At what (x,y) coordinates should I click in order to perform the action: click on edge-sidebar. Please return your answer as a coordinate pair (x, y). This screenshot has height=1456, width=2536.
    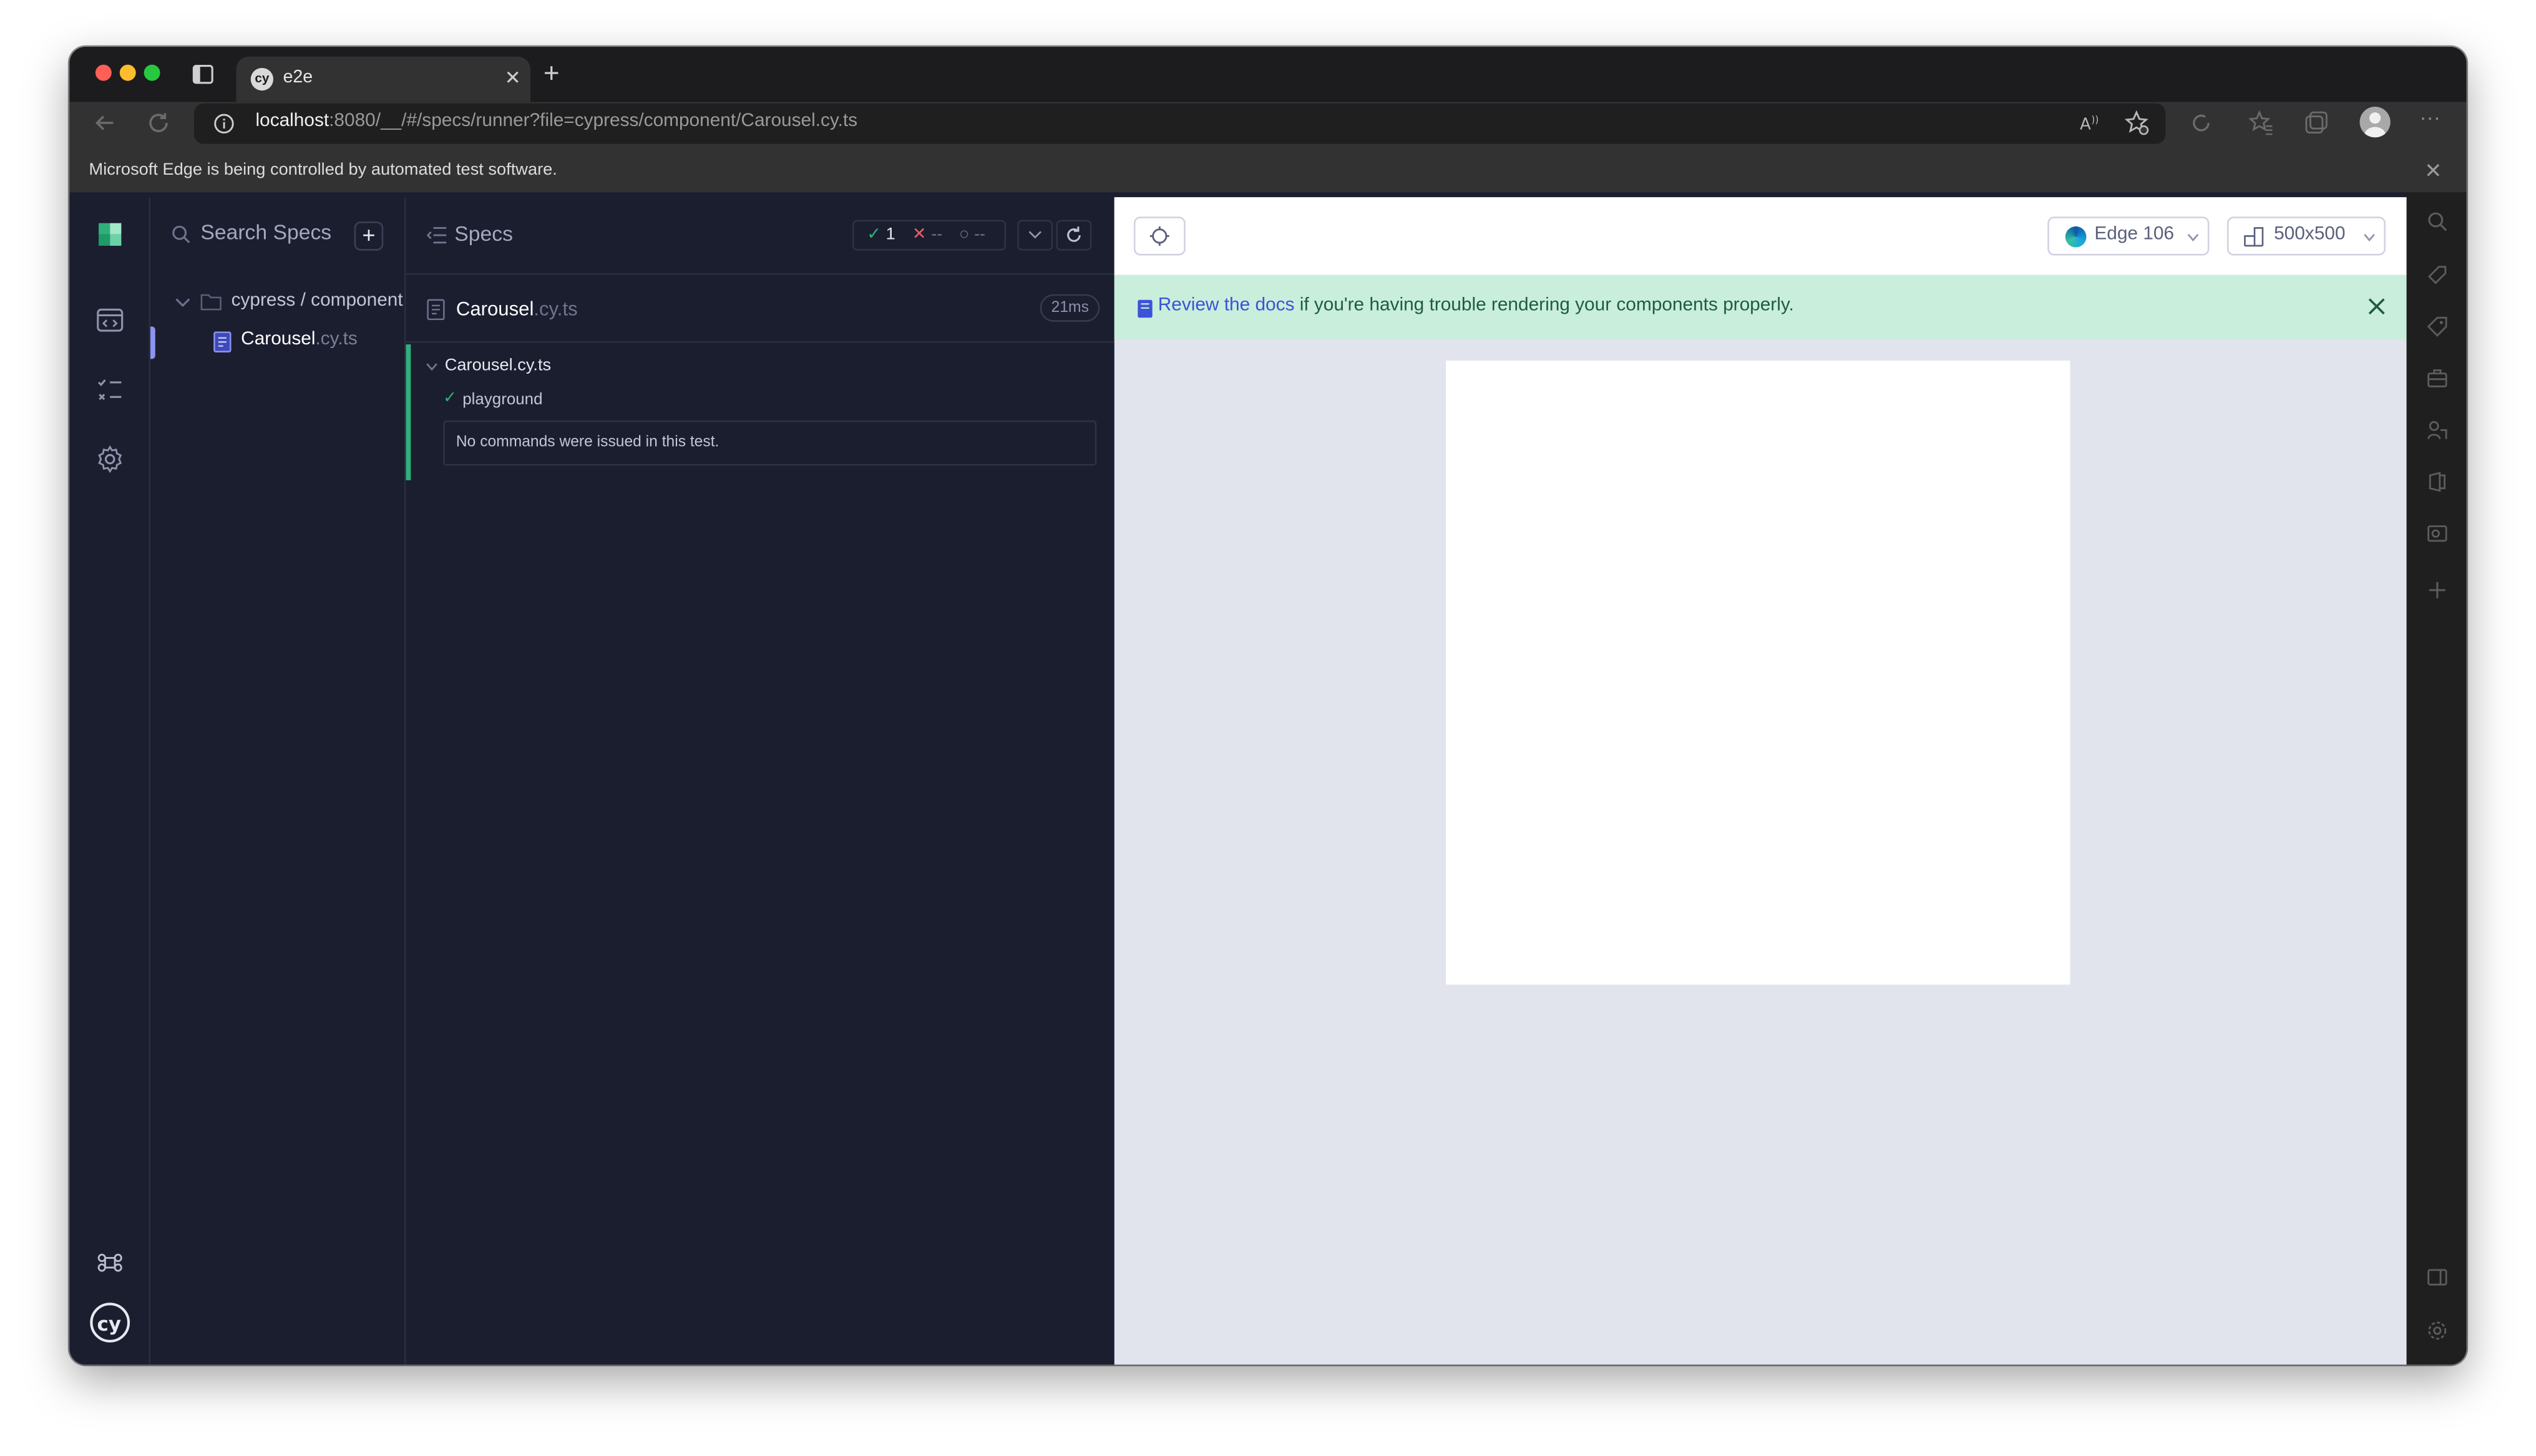
    Looking at the image, I should click on (2436, 778).